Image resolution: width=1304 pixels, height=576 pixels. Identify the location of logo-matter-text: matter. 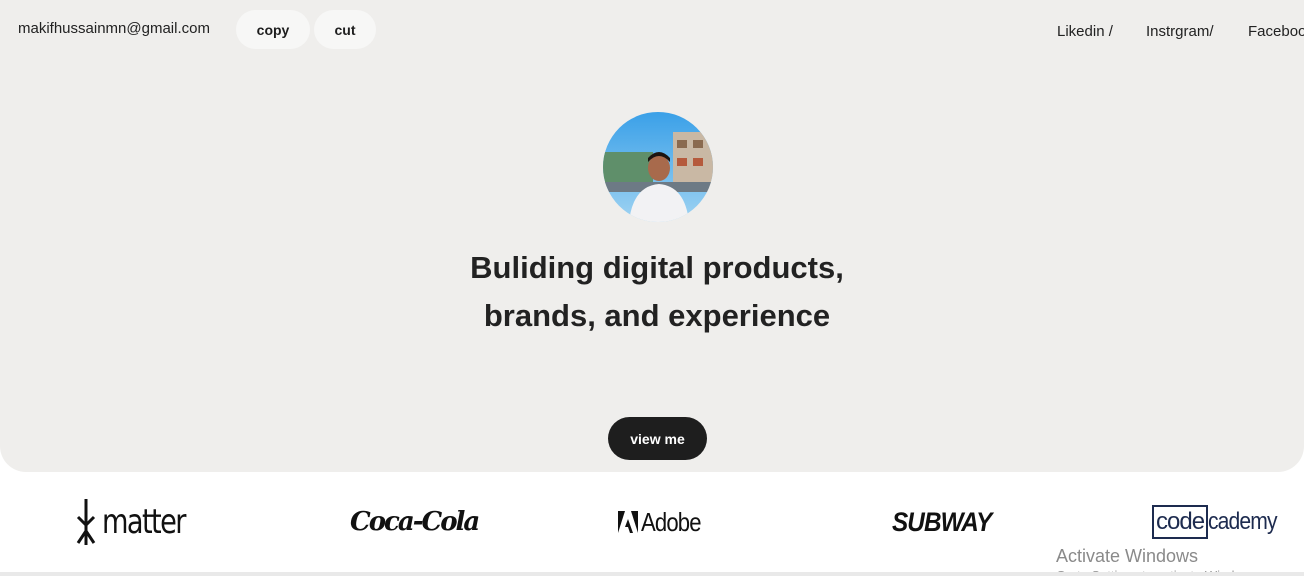
(144, 522).